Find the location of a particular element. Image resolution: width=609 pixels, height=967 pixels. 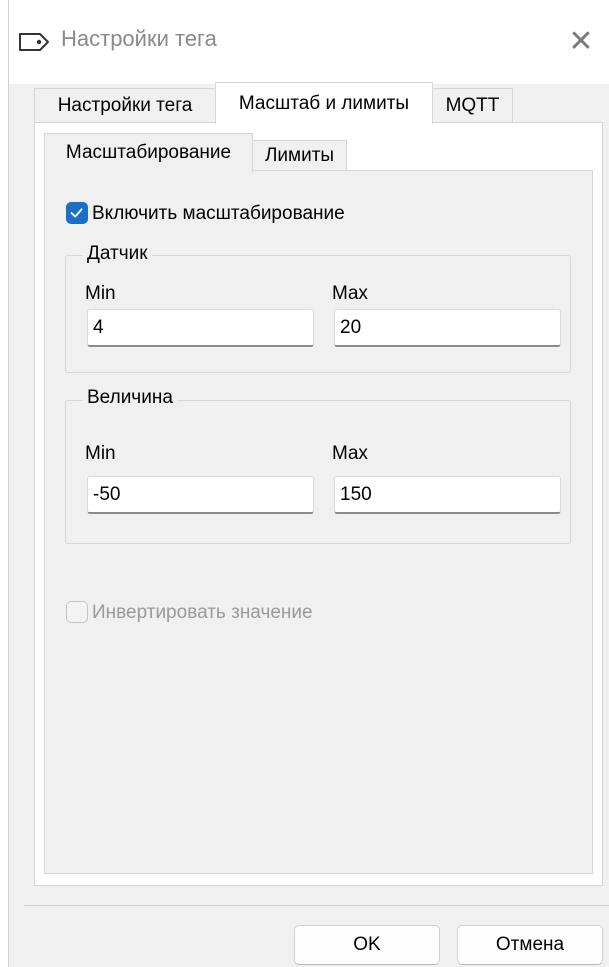

tab-scale-limits: Масштаб и лимиты is located at coordinates (324, 103).